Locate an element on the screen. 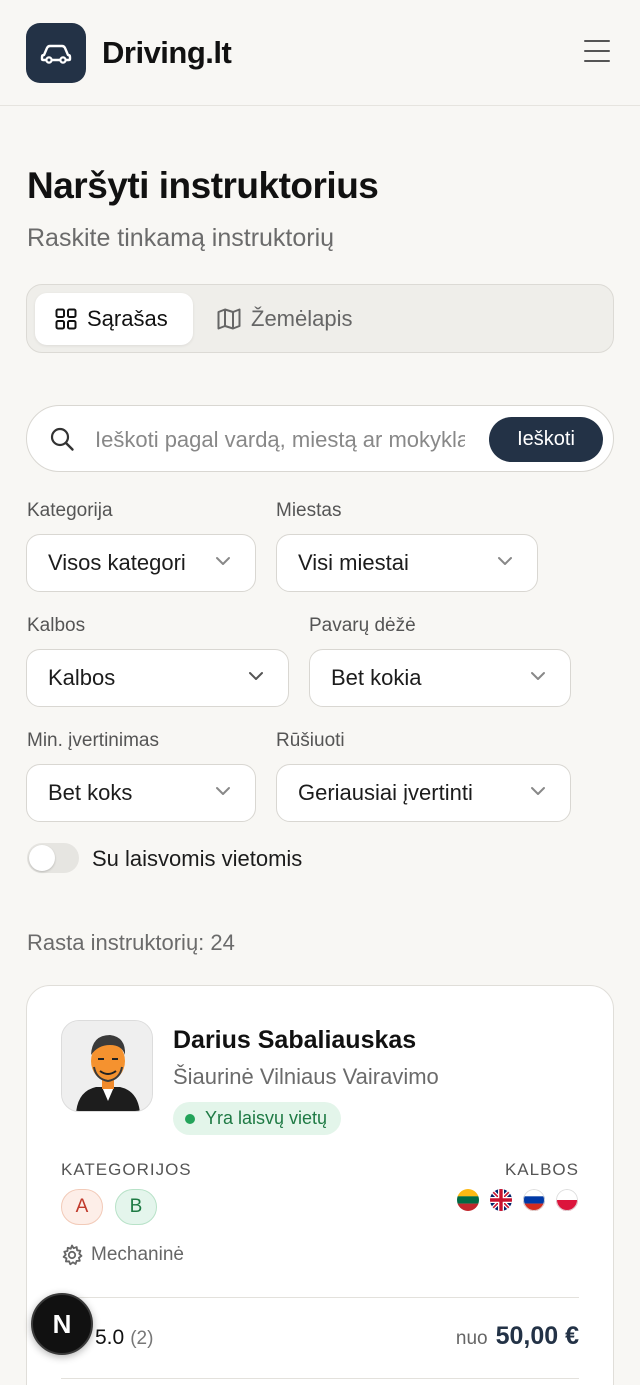 The image size is (640, 1385). city-filter-label: Miestas is located at coordinates (309, 510).